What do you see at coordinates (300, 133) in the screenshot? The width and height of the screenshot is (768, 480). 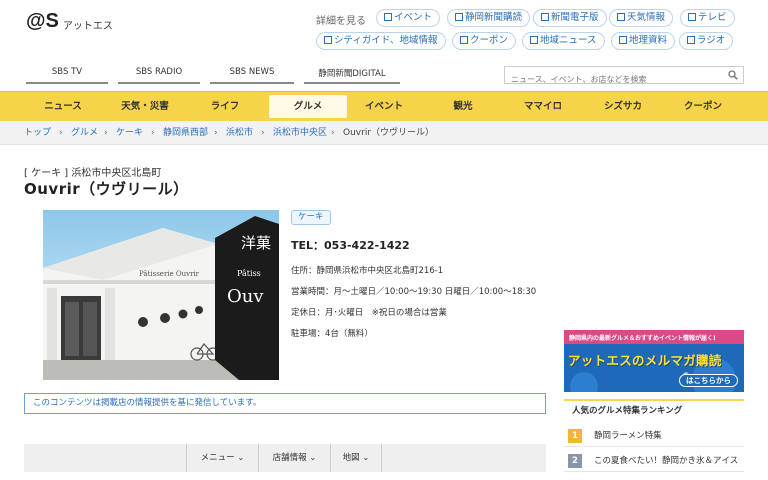 I see `breadcrumb-chuo: 浜松市中央区` at bounding box center [300, 133].